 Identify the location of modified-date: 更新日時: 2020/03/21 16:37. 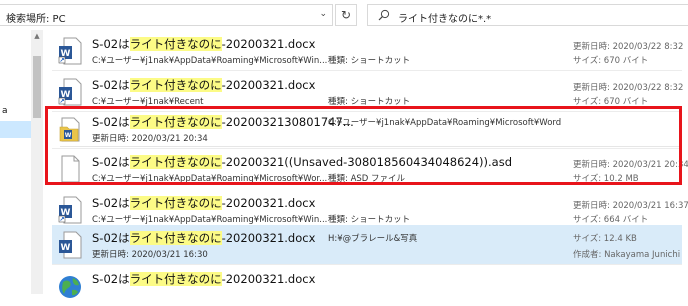
(630, 206).